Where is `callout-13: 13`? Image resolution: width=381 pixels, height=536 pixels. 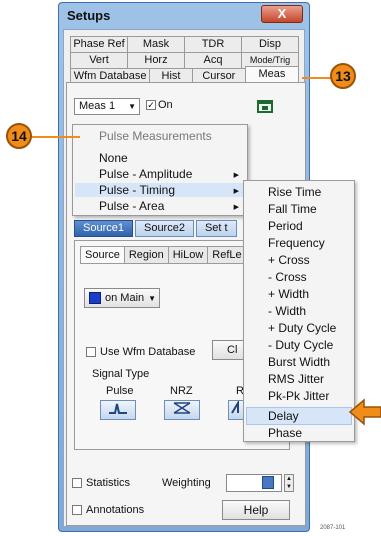
callout-13: 13 is located at coordinates (343, 76).